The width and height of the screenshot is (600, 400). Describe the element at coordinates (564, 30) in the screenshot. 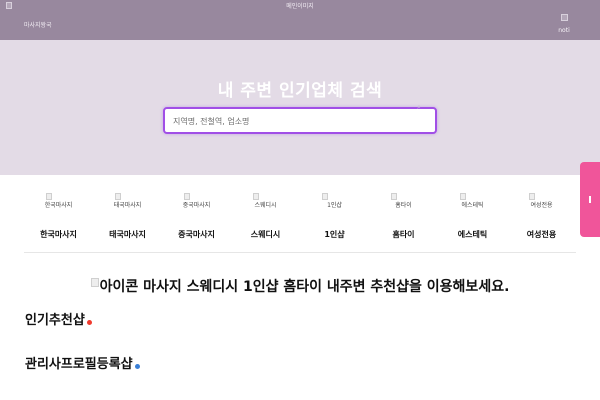

I see `noti-label: noti` at that location.